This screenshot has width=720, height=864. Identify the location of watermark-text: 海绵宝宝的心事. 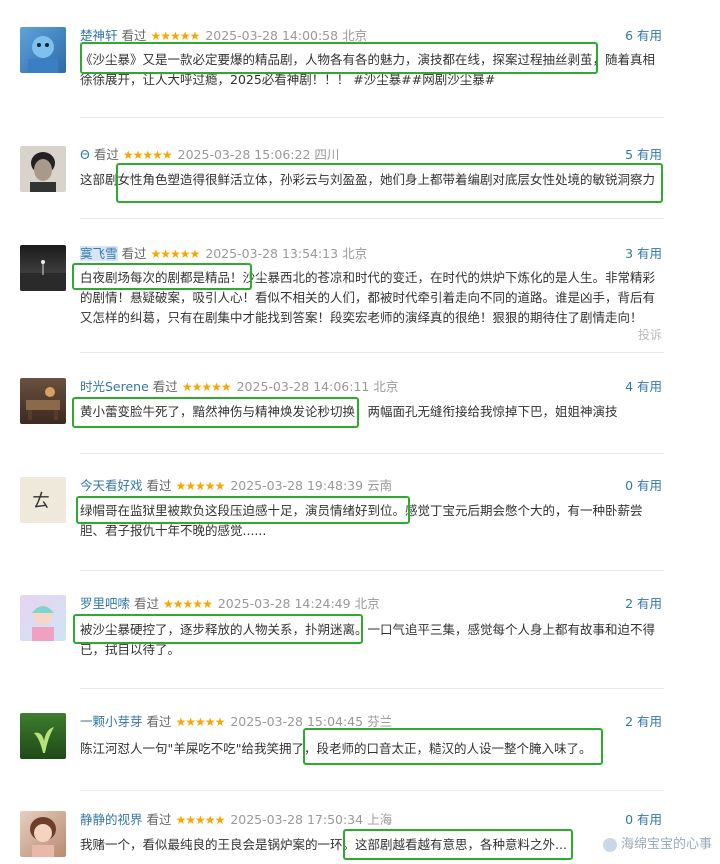
(666, 844).